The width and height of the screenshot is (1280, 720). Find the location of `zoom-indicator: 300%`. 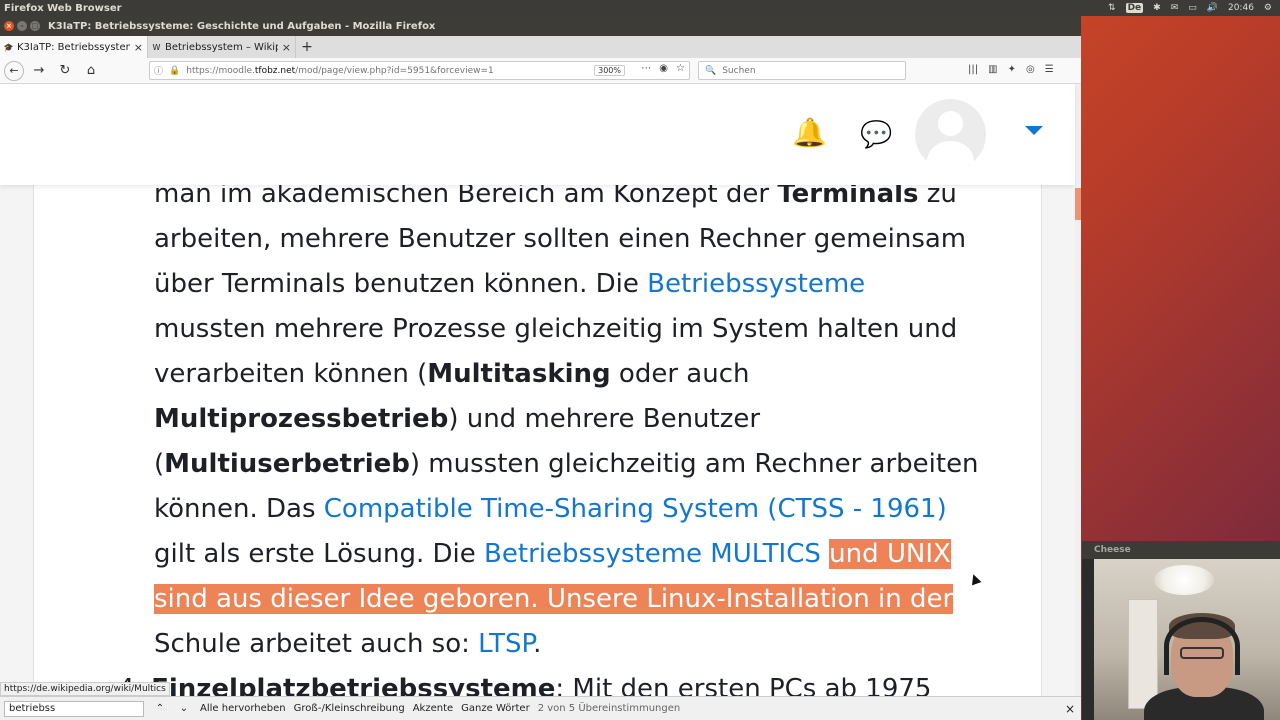

zoom-indicator: 300% is located at coordinates (609, 70).